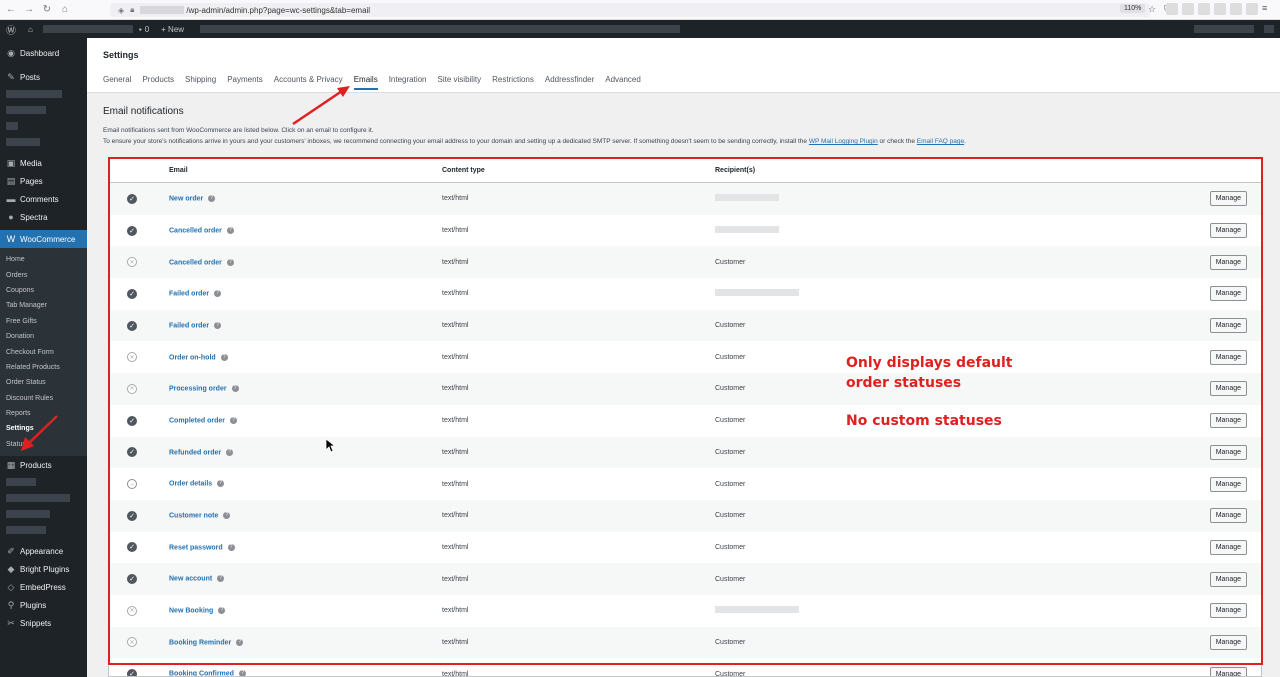  What do you see at coordinates (43, 398) in the screenshot?
I see `submenu-discount-rules: Discount Rules` at bounding box center [43, 398].